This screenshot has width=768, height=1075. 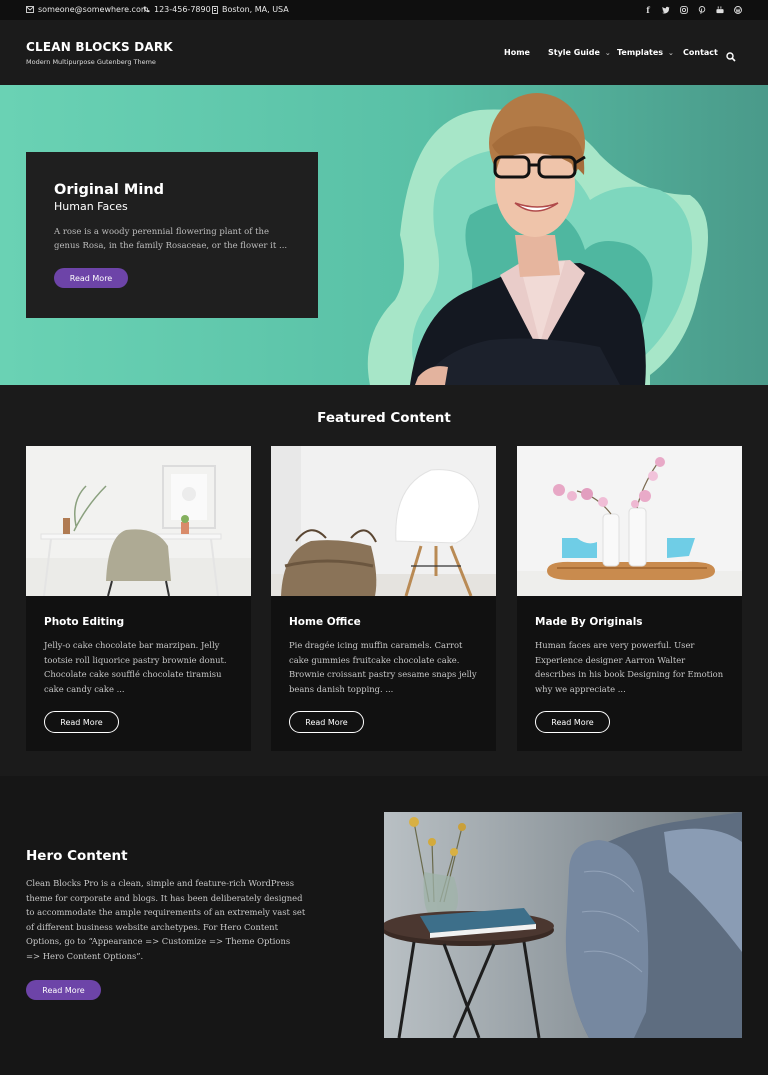 I want to click on search-icon, so click(x=731, y=56).